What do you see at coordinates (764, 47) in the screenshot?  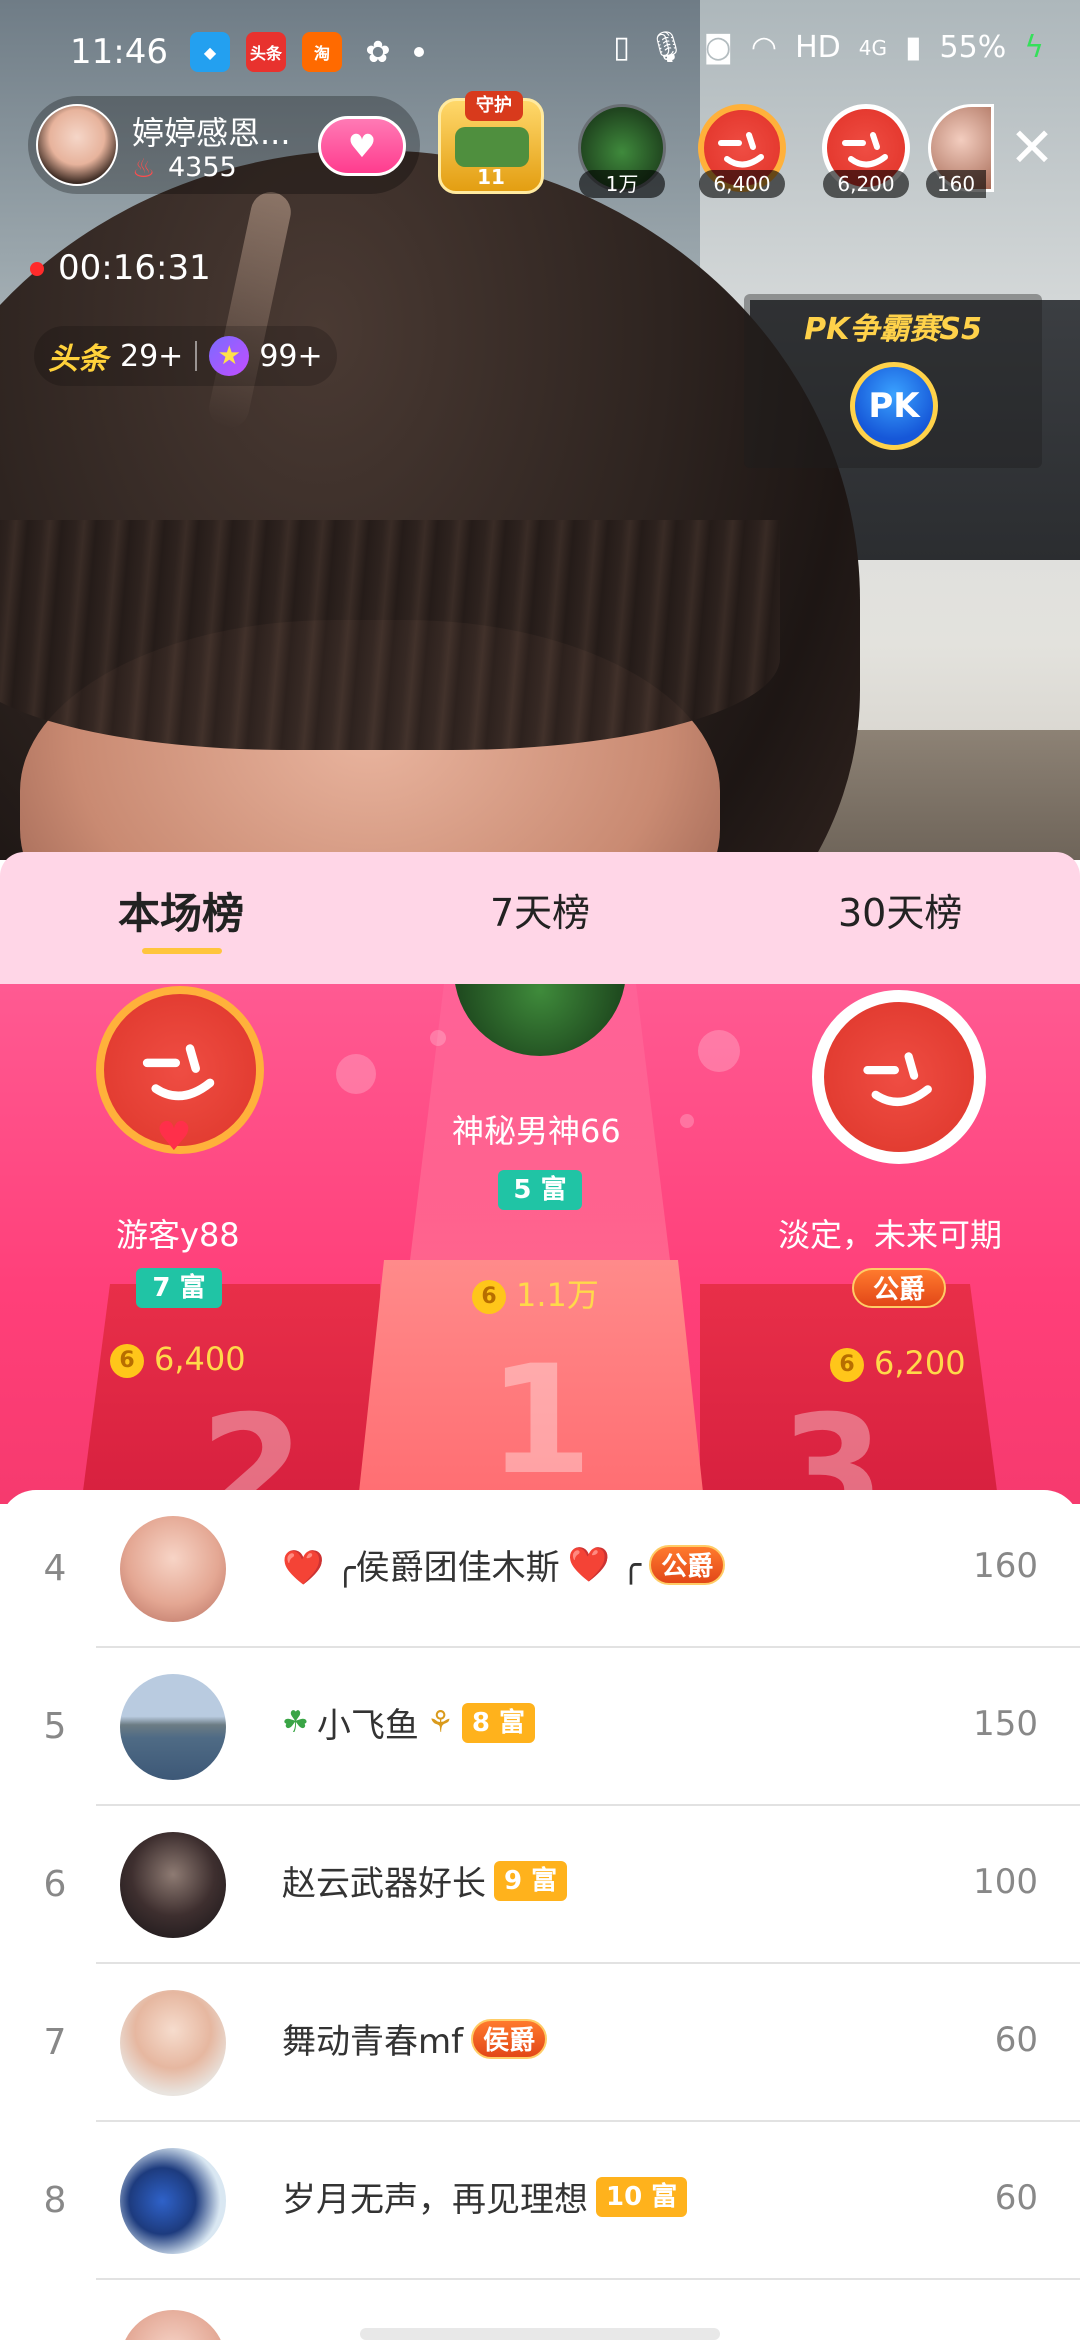 I see `wifi-icon: ◠` at bounding box center [764, 47].